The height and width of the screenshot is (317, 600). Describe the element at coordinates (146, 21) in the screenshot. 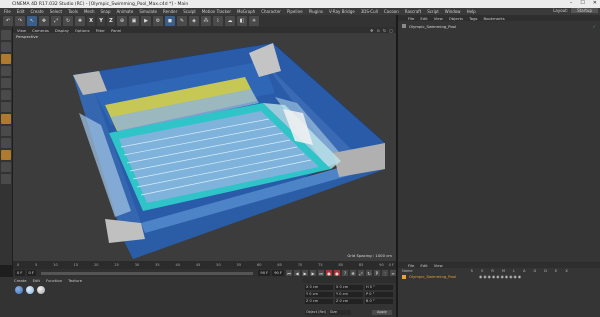

I see `render-picture-viewer-icon: ▶` at that location.